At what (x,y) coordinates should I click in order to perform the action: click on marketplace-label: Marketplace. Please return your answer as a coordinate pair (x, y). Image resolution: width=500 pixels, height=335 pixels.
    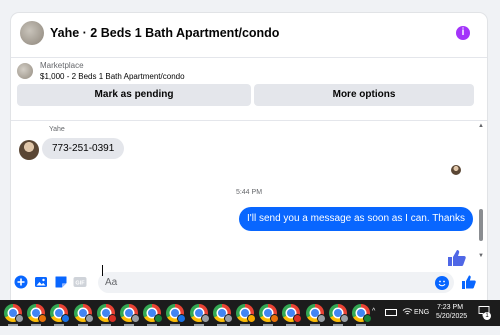
    Looking at the image, I should click on (62, 65).